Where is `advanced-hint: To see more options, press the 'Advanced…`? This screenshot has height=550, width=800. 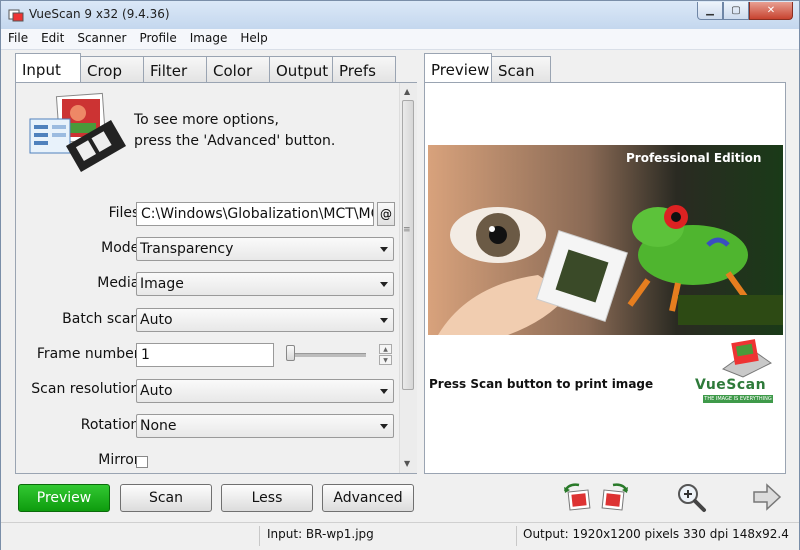 advanced-hint: To see more options, press the 'Advanced… is located at coordinates (234, 131).